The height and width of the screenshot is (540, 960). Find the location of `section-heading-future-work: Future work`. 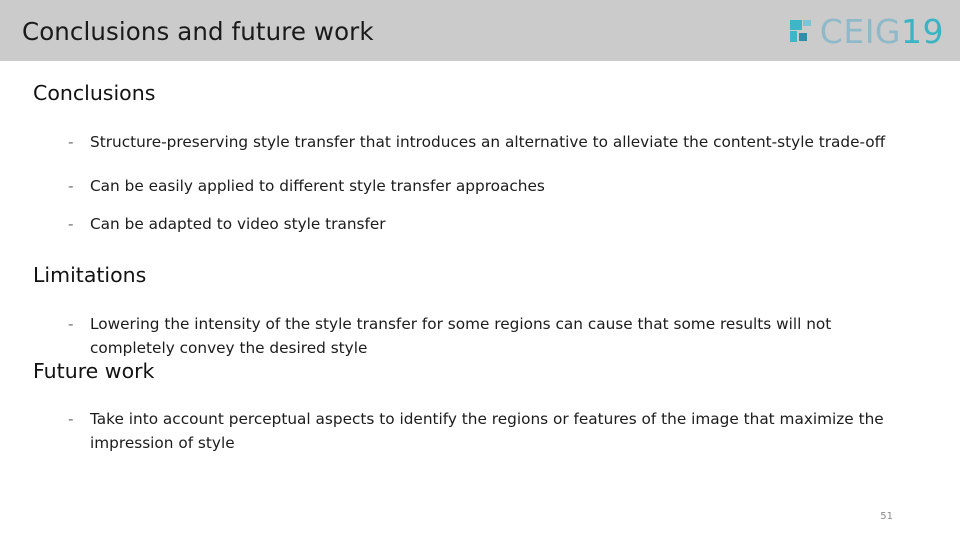

section-heading-future-work: Future work is located at coordinates (94, 371).